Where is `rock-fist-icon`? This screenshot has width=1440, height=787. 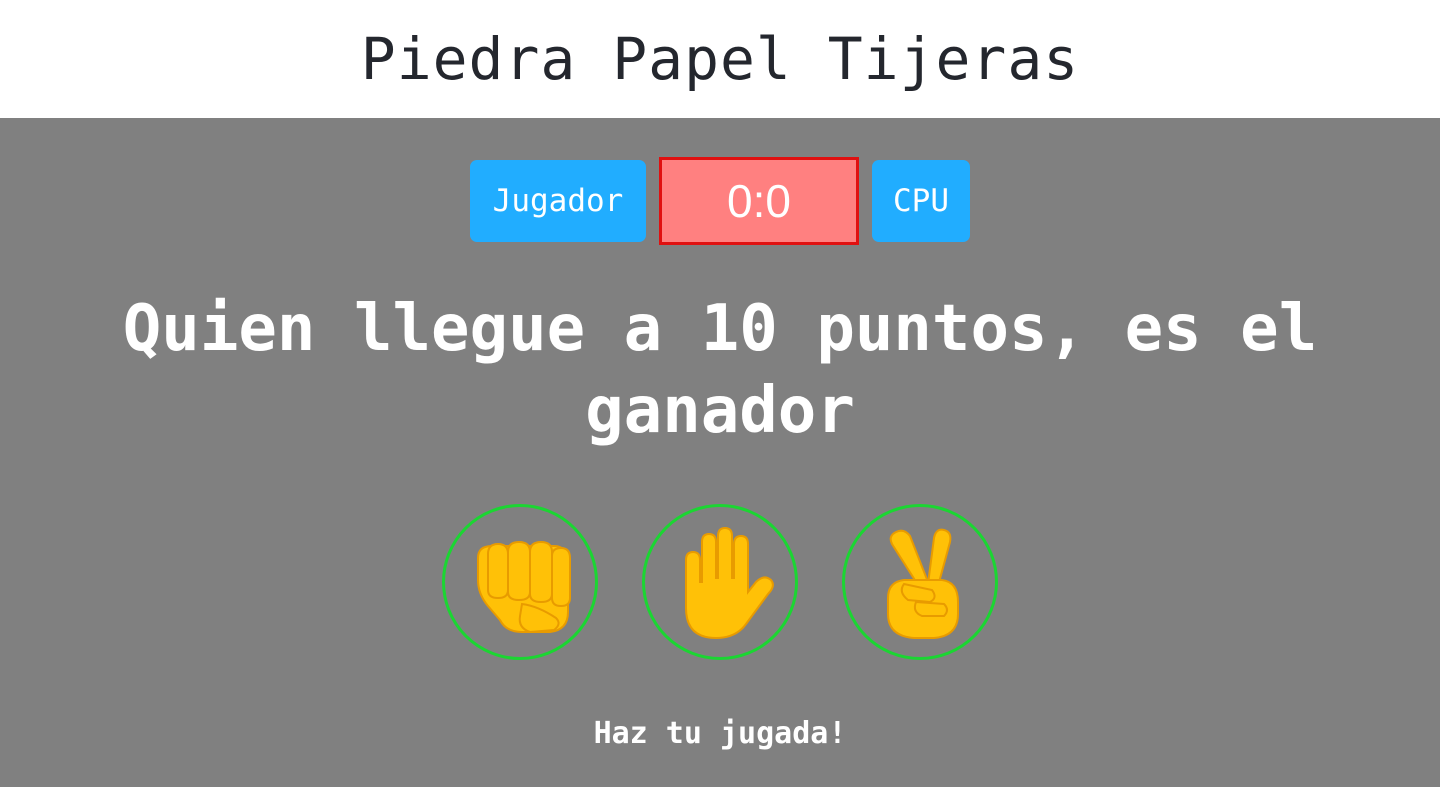
rock-fist-icon is located at coordinates (524, 587).